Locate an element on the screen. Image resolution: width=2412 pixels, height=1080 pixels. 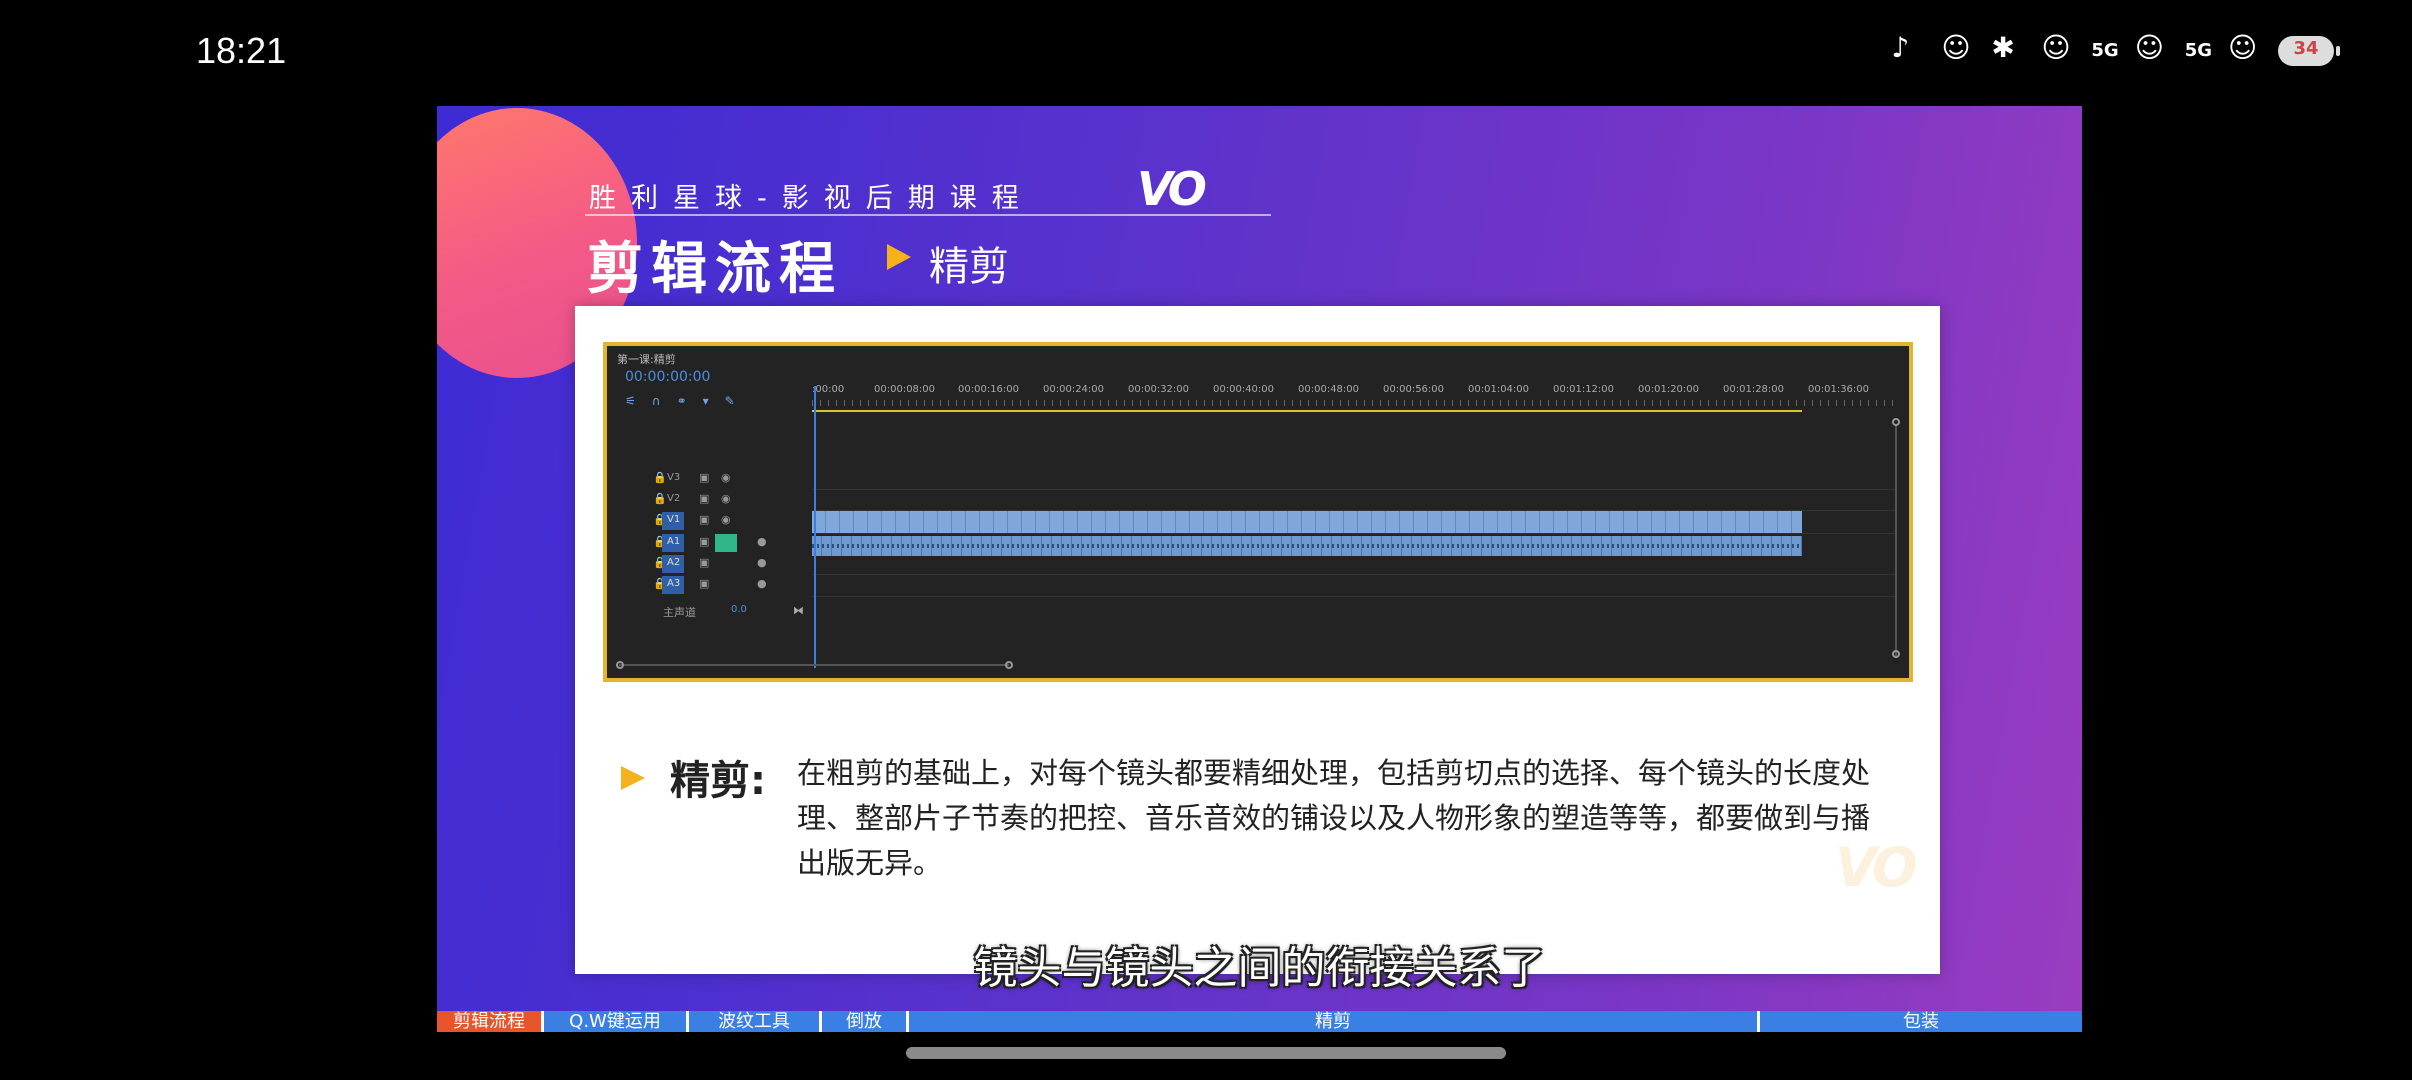
battery-icon: 34 is located at coordinates (2309, 51).